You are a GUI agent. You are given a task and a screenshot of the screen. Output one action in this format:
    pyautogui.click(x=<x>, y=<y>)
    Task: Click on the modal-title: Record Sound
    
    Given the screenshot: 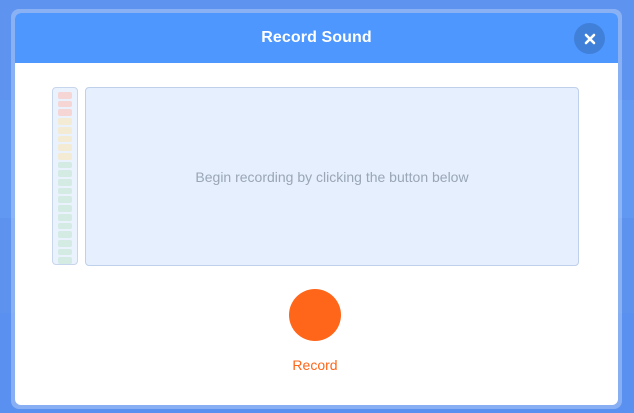 What is the action you would take?
    pyautogui.click(x=316, y=37)
    